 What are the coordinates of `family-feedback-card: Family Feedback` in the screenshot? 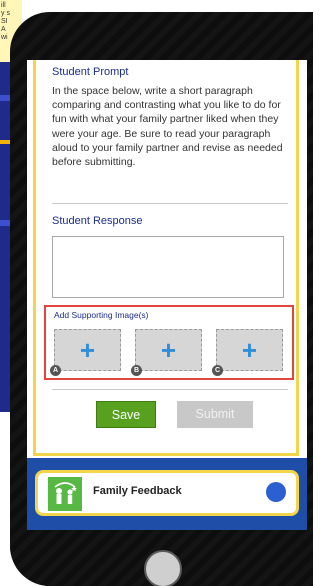 It's located at (167, 493).